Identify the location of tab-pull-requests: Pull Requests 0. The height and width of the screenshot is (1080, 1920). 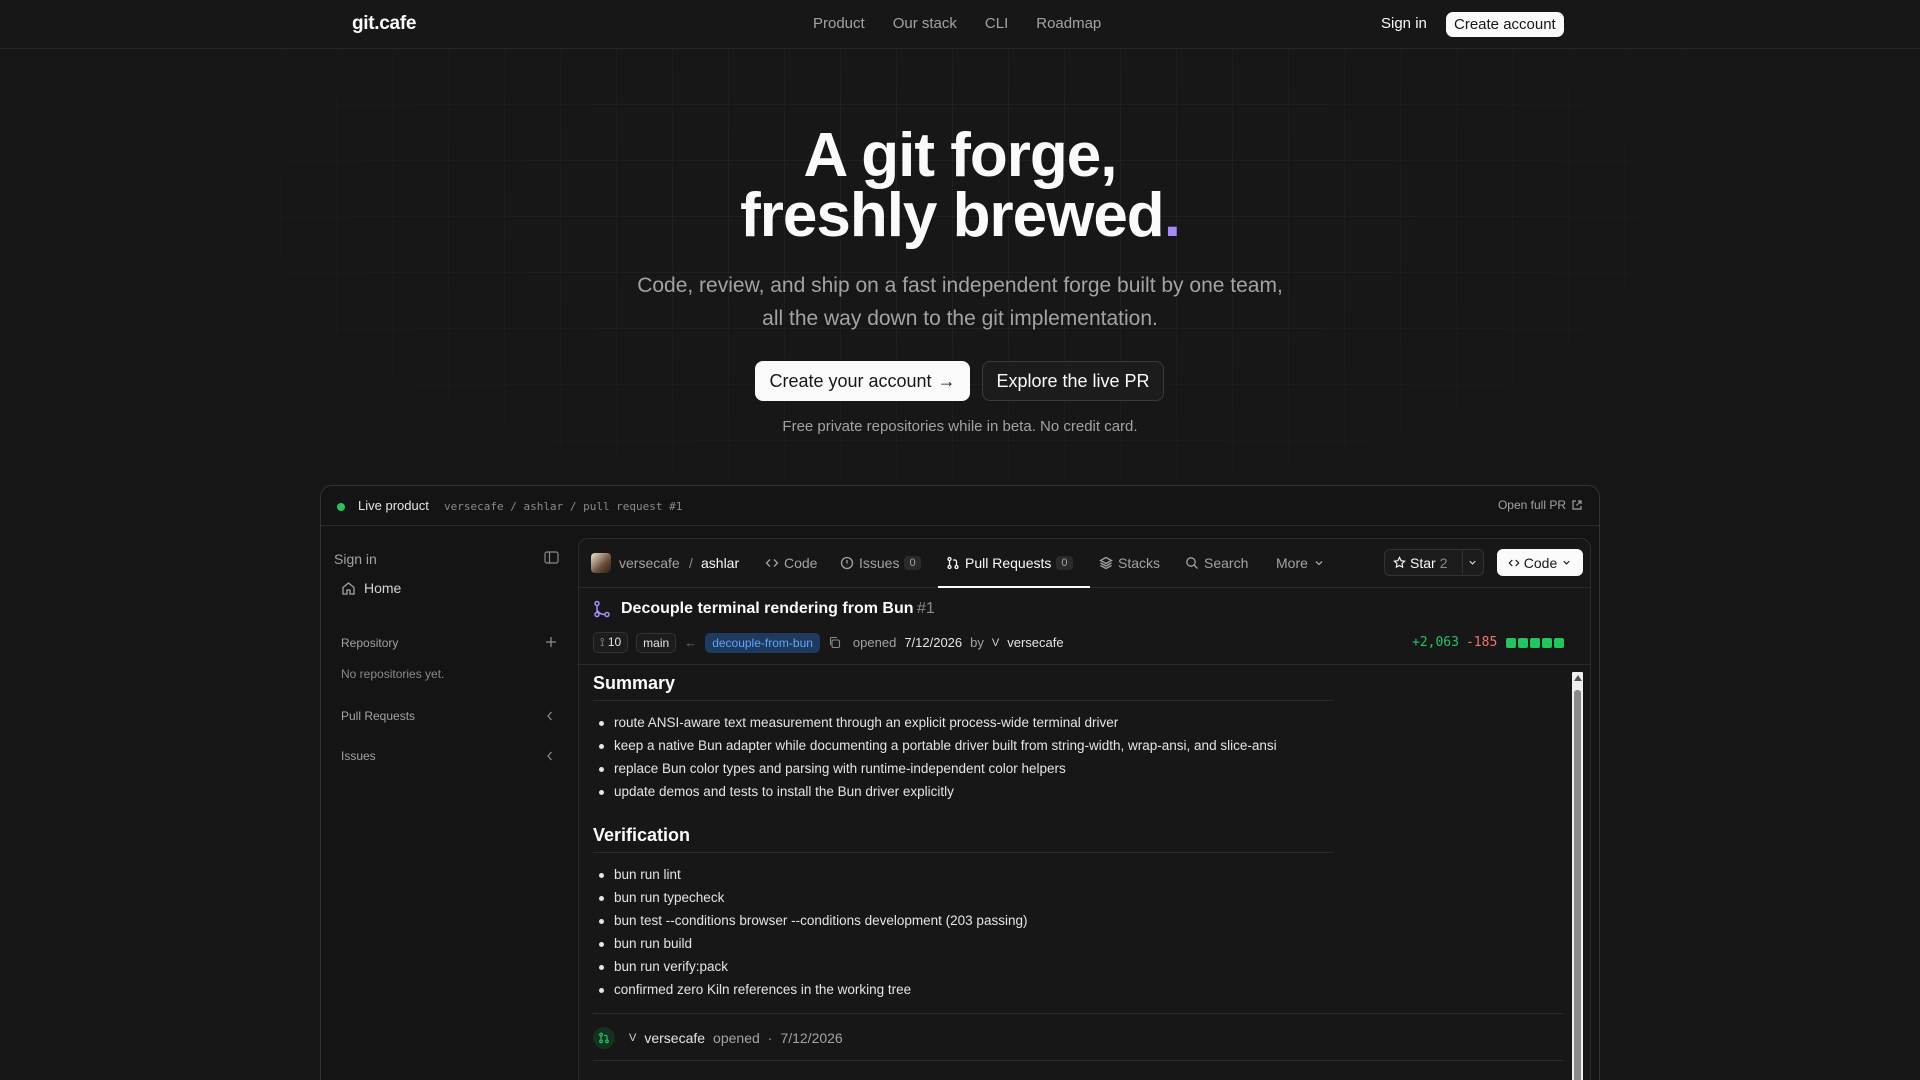
(1009, 563).